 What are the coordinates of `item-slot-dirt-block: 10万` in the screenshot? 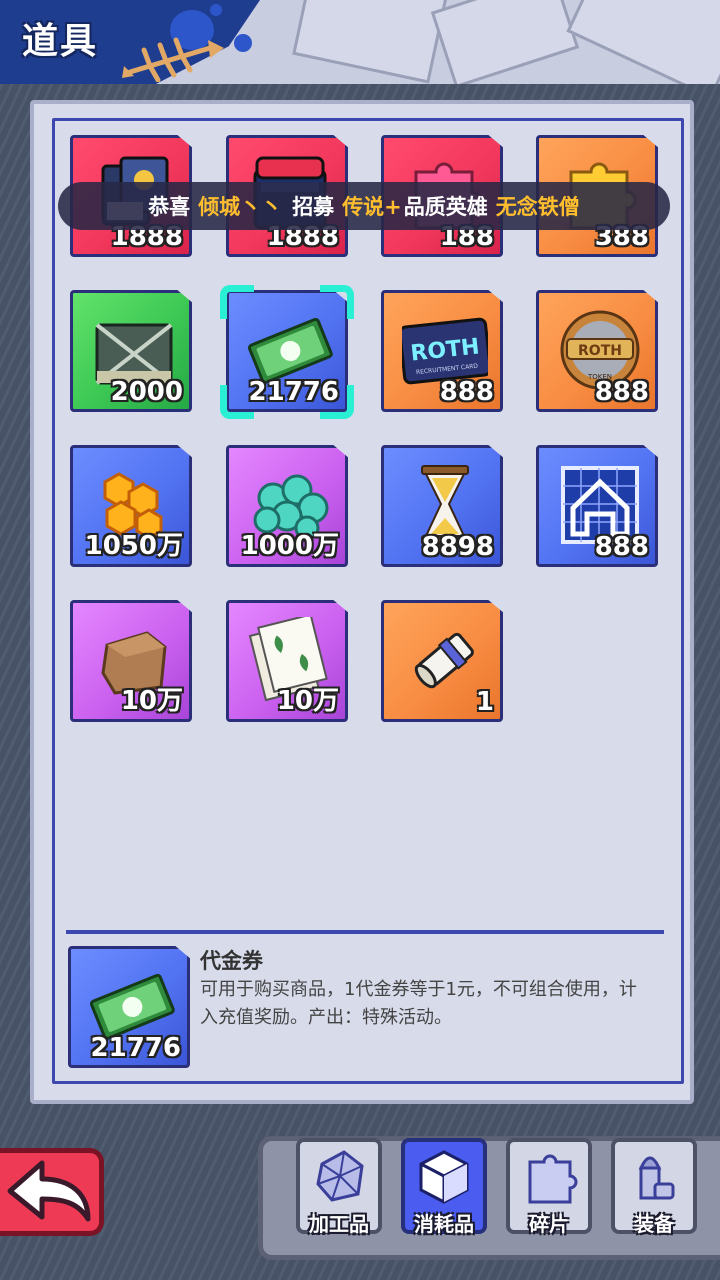 It's located at (131, 661).